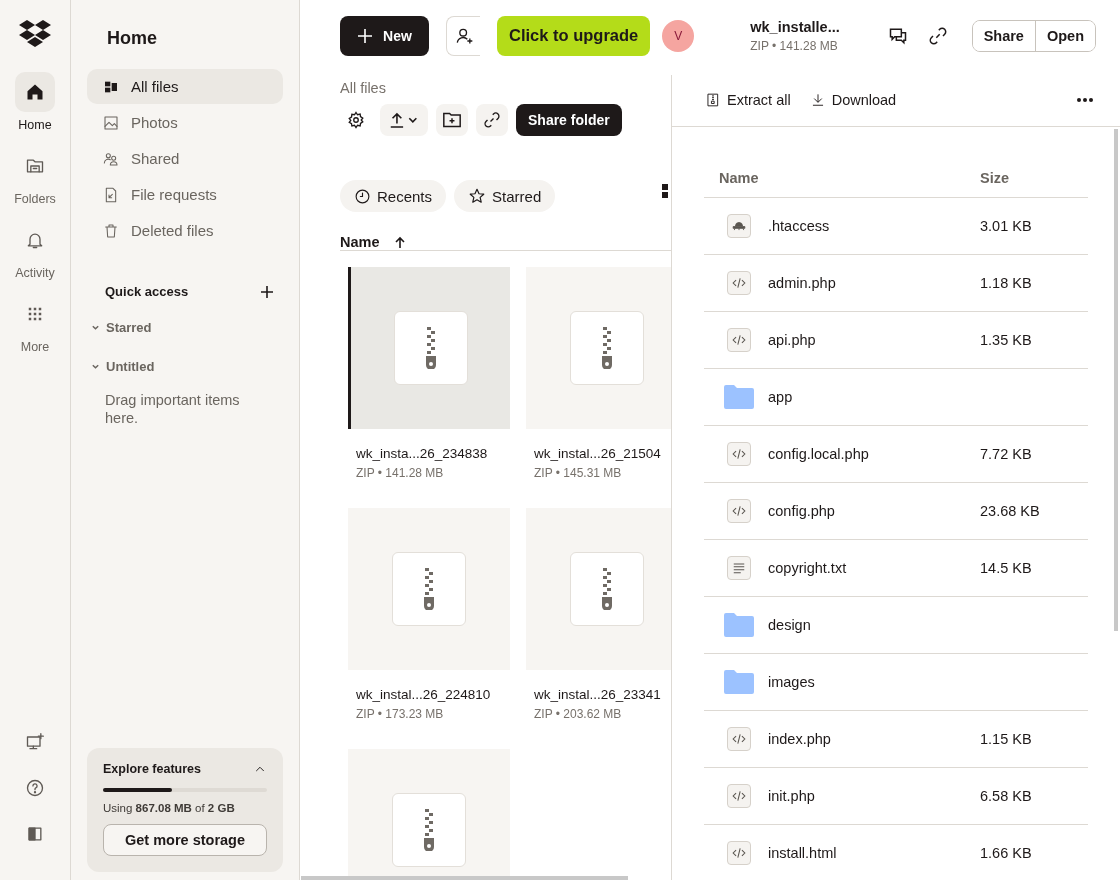 This screenshot has height=880, width=1120. I want to click on logo-icon, so click(35, 34).